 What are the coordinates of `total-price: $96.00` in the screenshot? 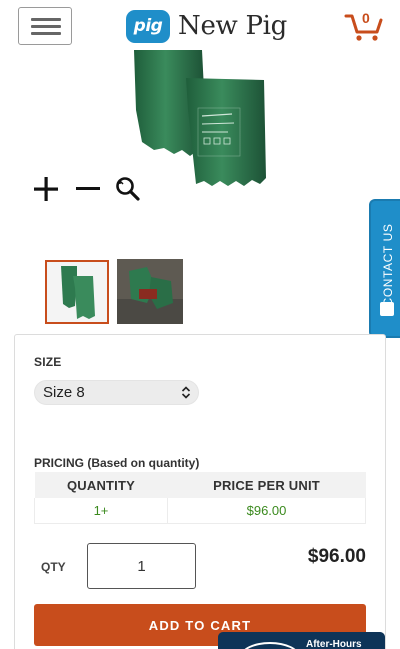 It's located at (336, 556).